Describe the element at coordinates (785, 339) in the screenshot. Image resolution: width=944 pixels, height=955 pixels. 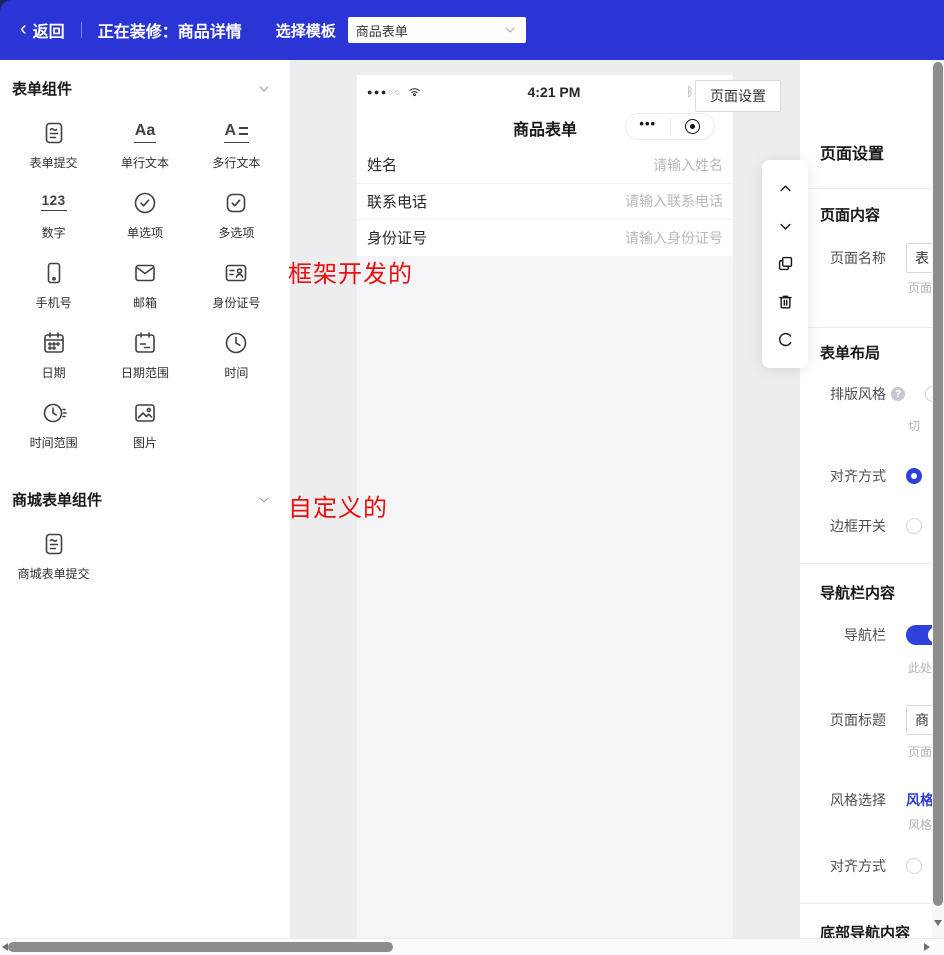
I see `refresh-icon` at that location.